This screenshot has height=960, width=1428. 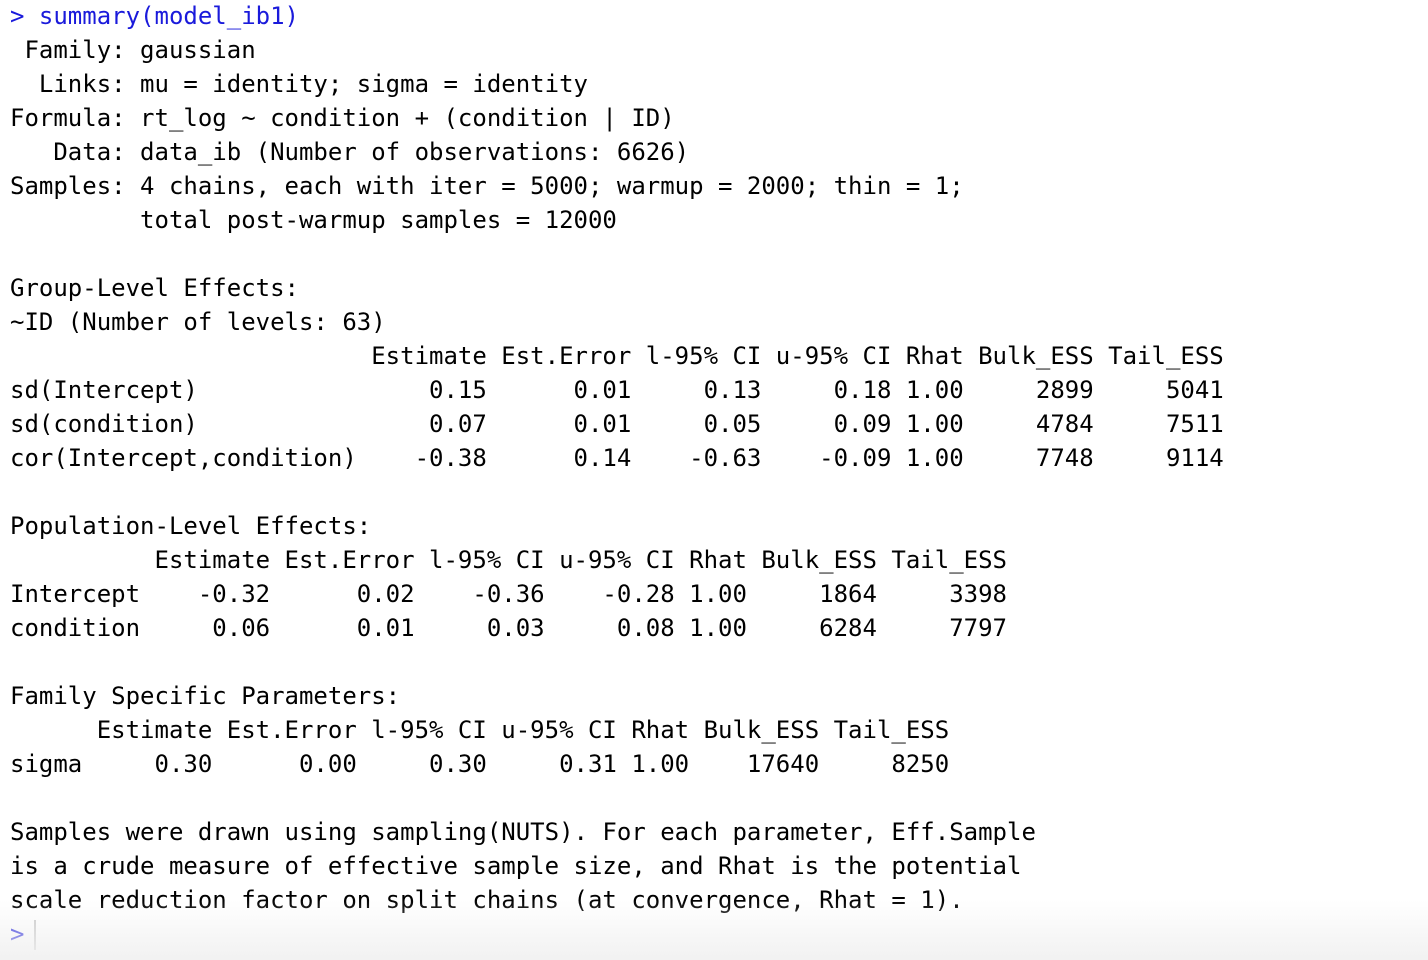 What do you see at coordinates (133, 50) in the screenshot?
I see `header-family: Family: gaussian` at bounding box center [133, 50].